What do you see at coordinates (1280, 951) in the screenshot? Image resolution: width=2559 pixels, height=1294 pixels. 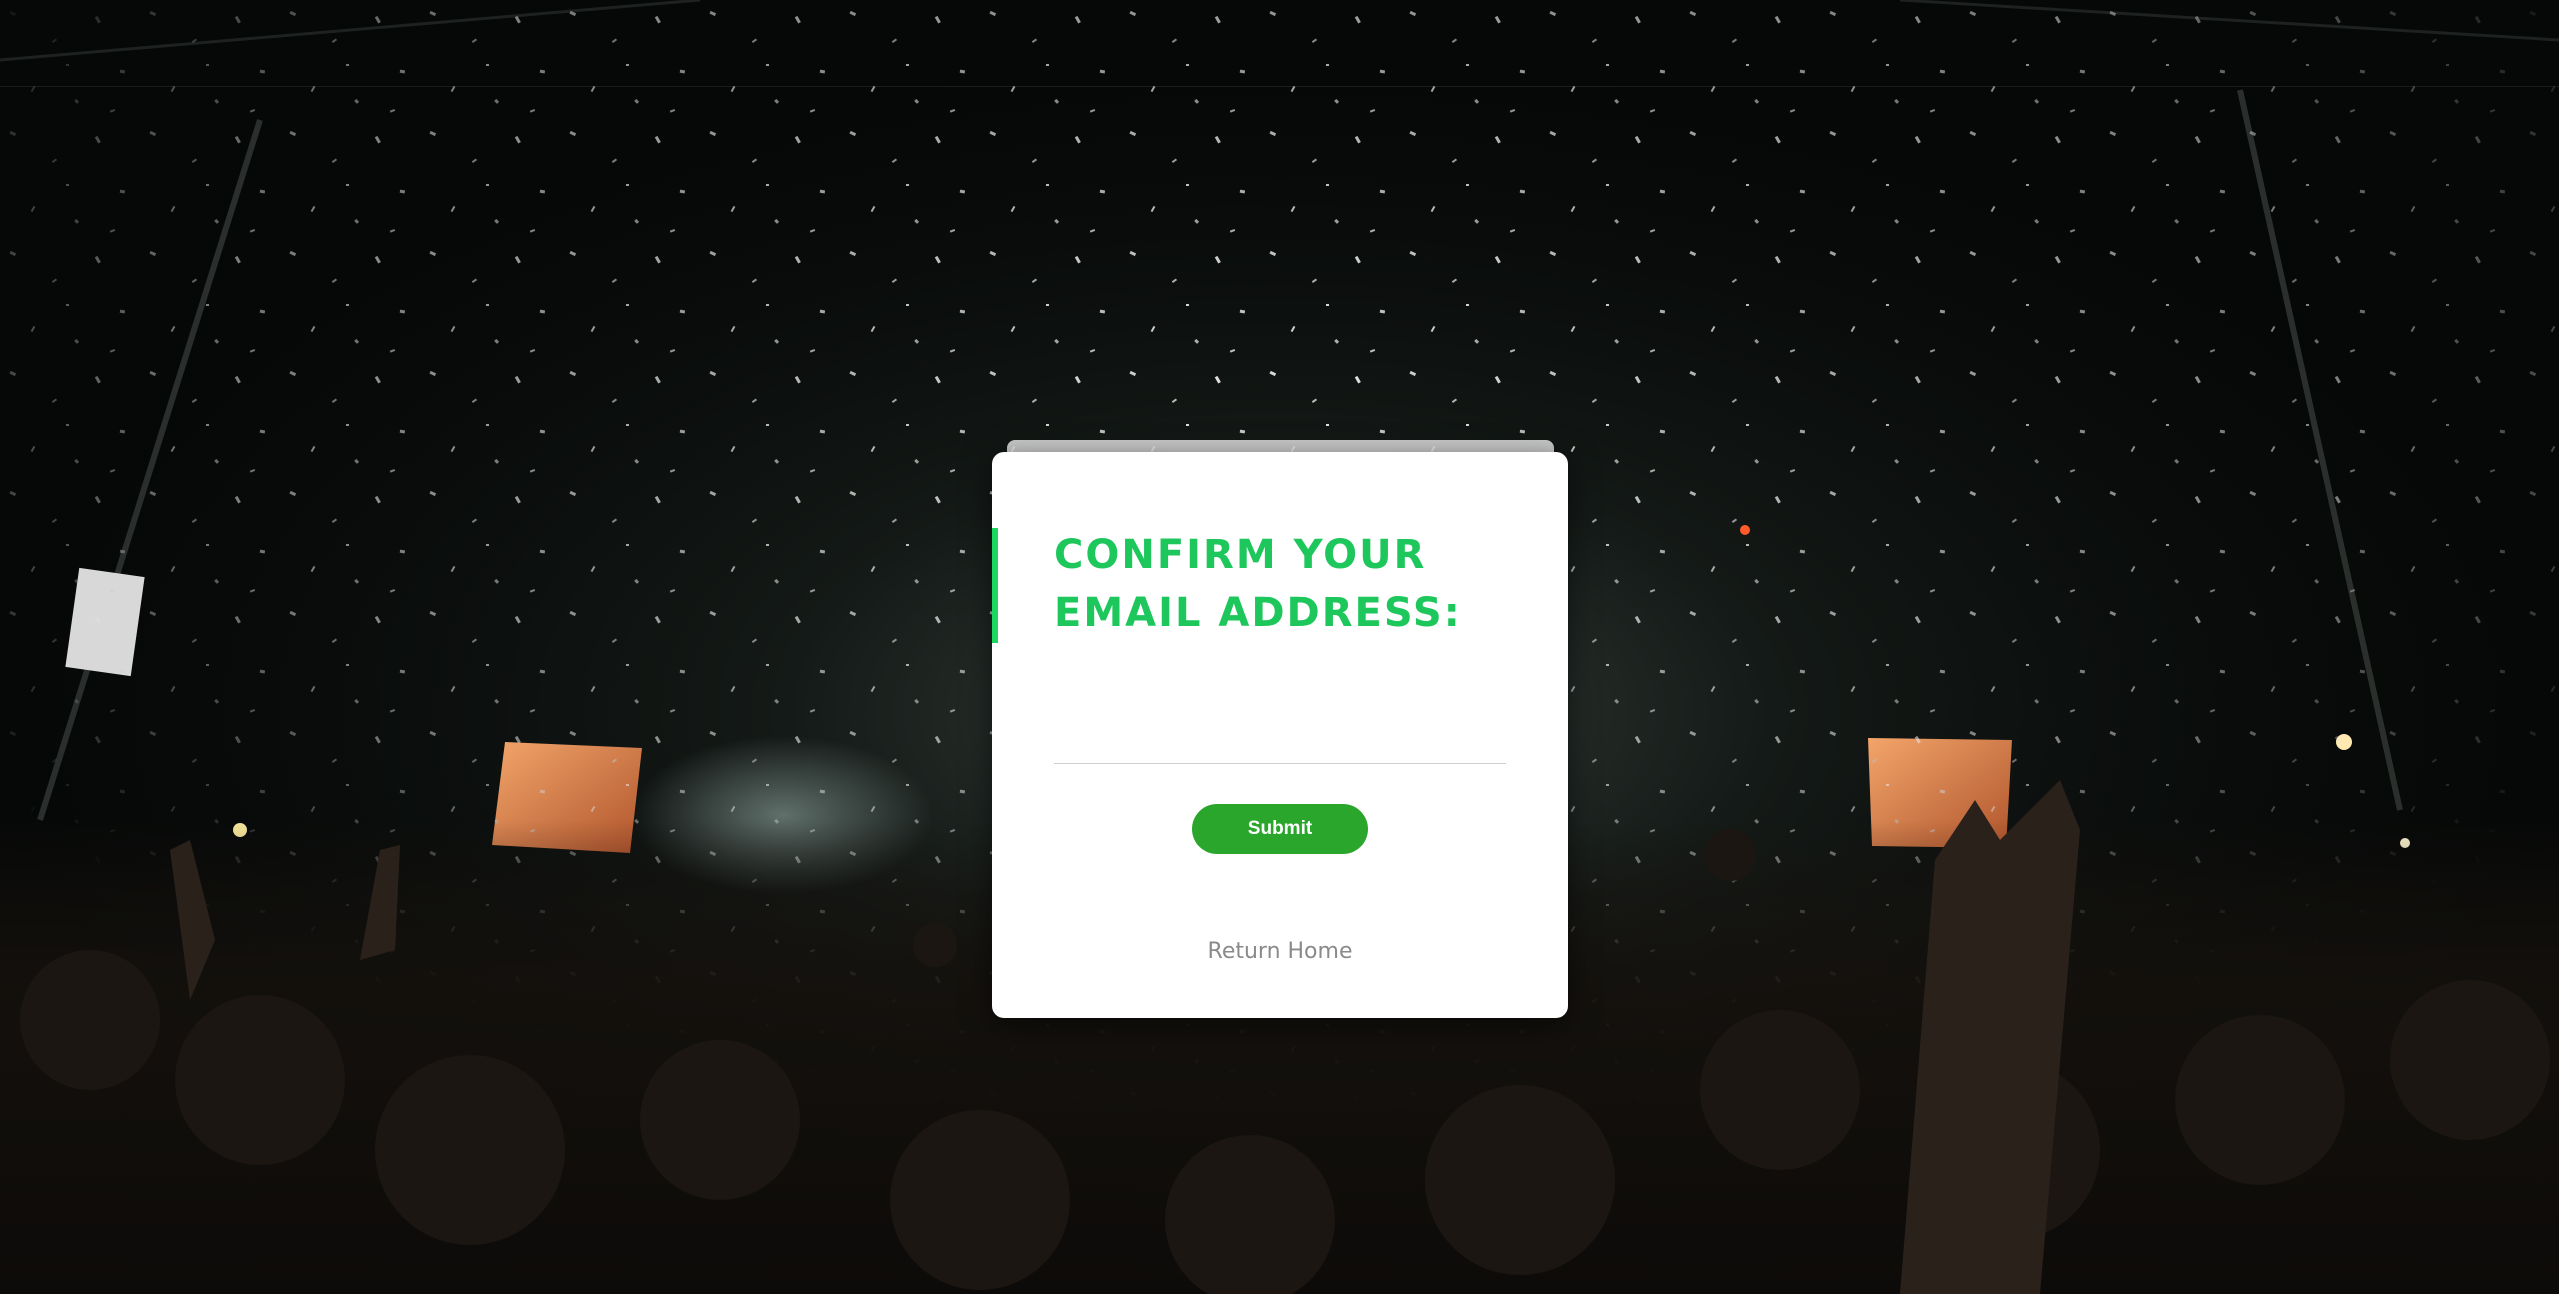 I see `return-home-link: Return Home` at bounding box center [1280, 951].